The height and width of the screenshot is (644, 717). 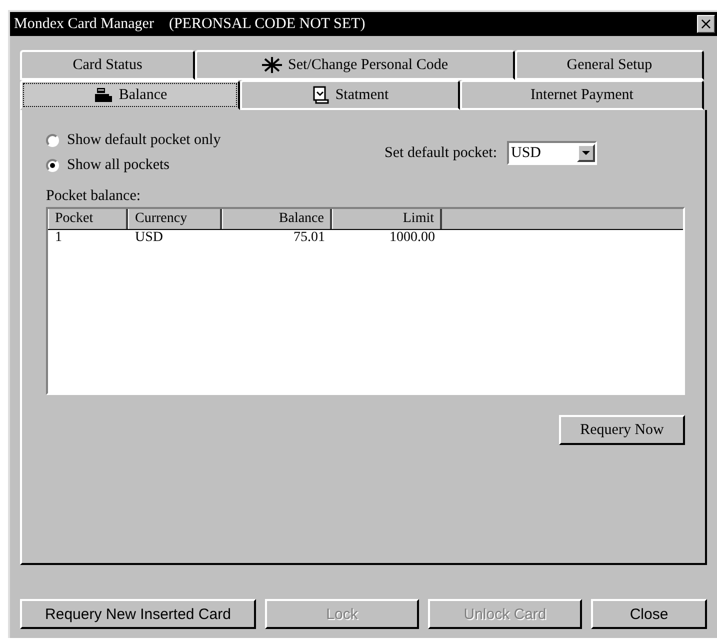 I want to click on requery-now-button: Requery Now, so click(x=622, y=430).